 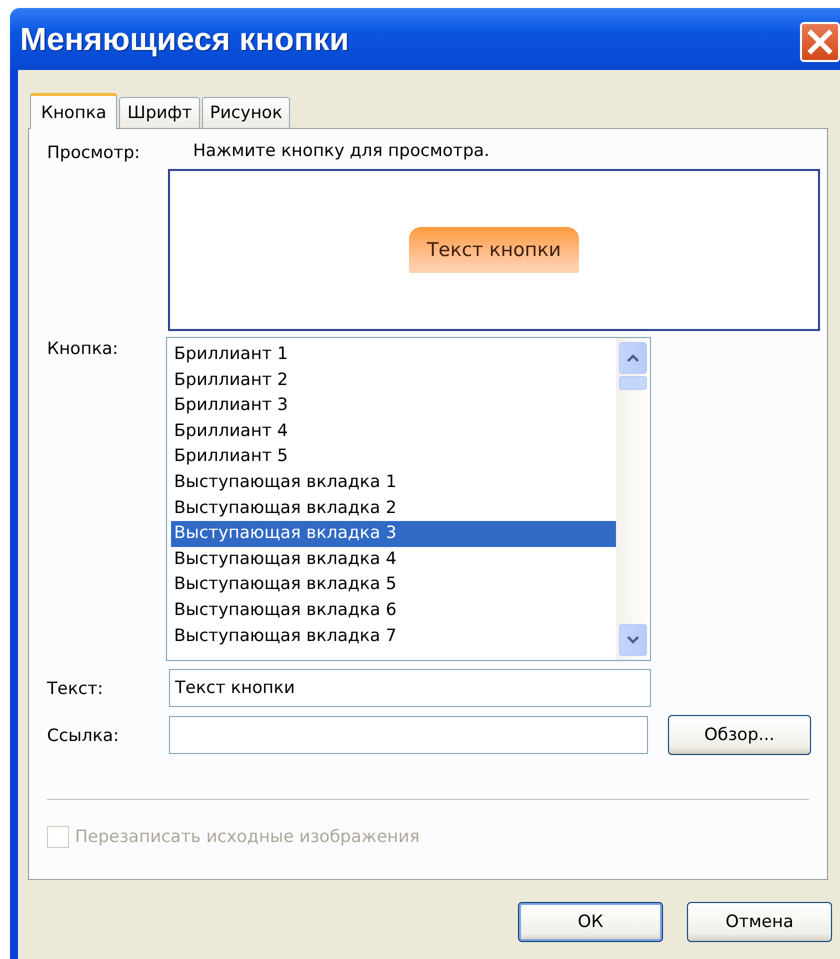 I want to click on scroll-up-button, so click(x=633, y=358).